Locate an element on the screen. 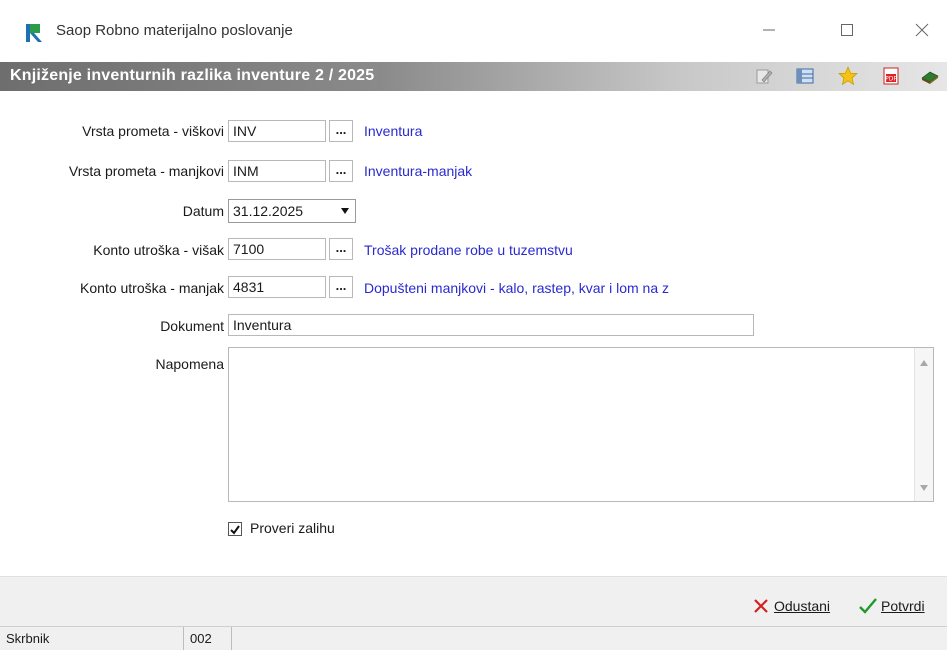 The width and height of the screenshot is (947, 650). svg-text: PDF is located at coordinates (891, 79).